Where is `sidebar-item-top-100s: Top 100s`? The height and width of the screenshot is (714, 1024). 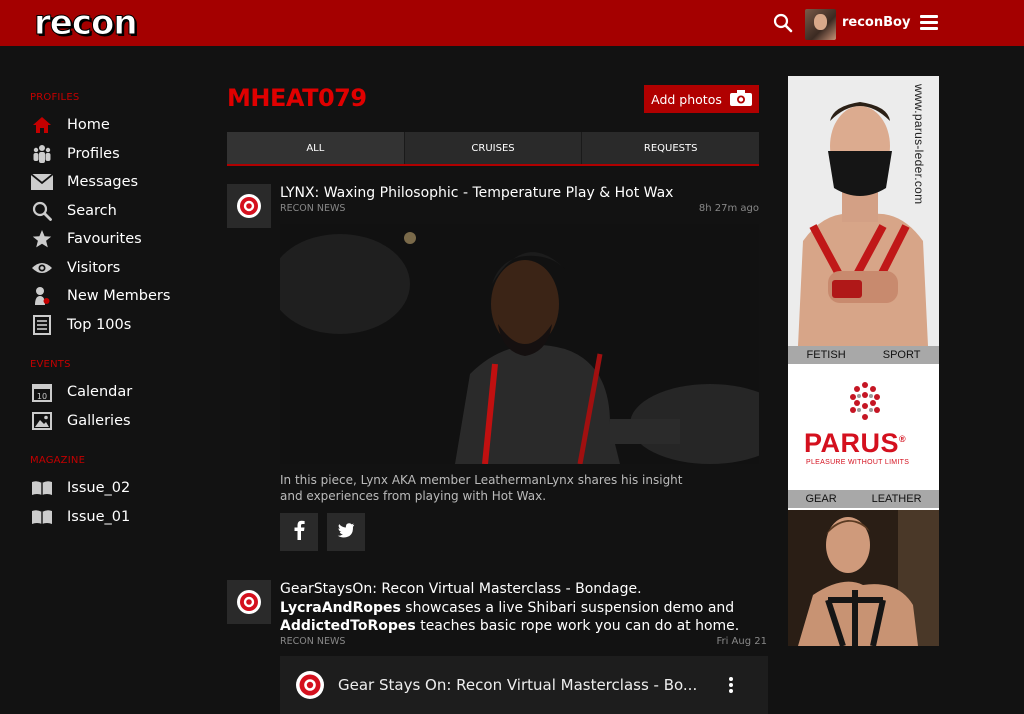 sidebar-item-top-100s: Top 100s is located at coordinates (120, 325).